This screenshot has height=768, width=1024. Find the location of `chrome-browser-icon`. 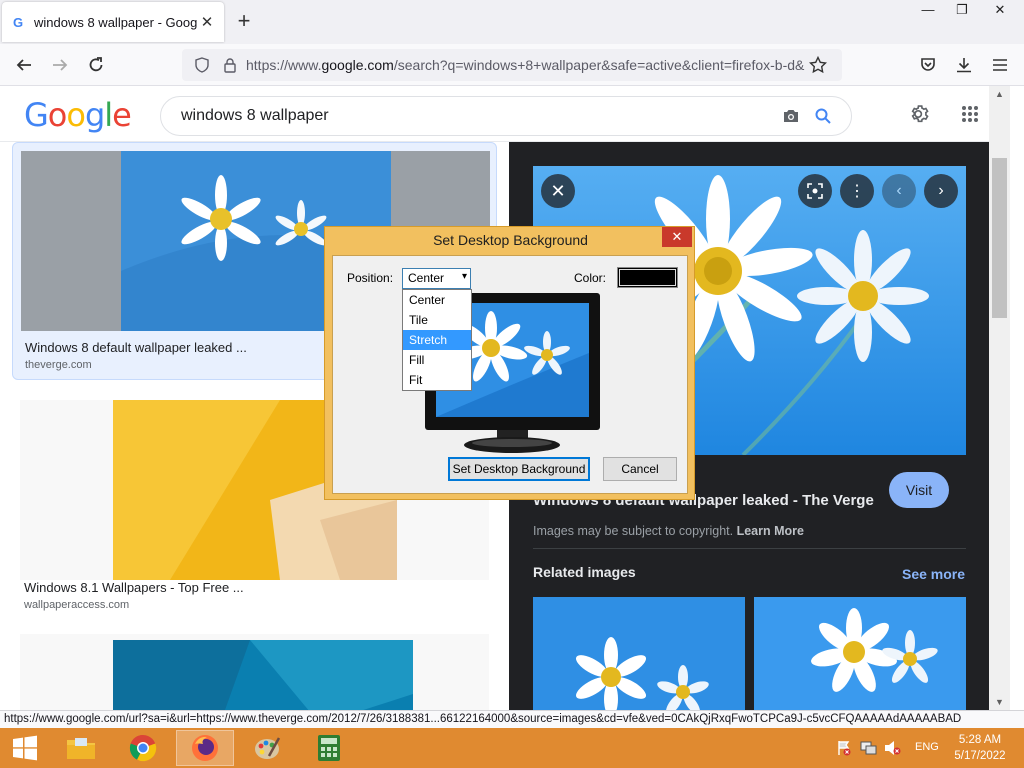

chrome-browser-icon is located at coordinates (143, 748).